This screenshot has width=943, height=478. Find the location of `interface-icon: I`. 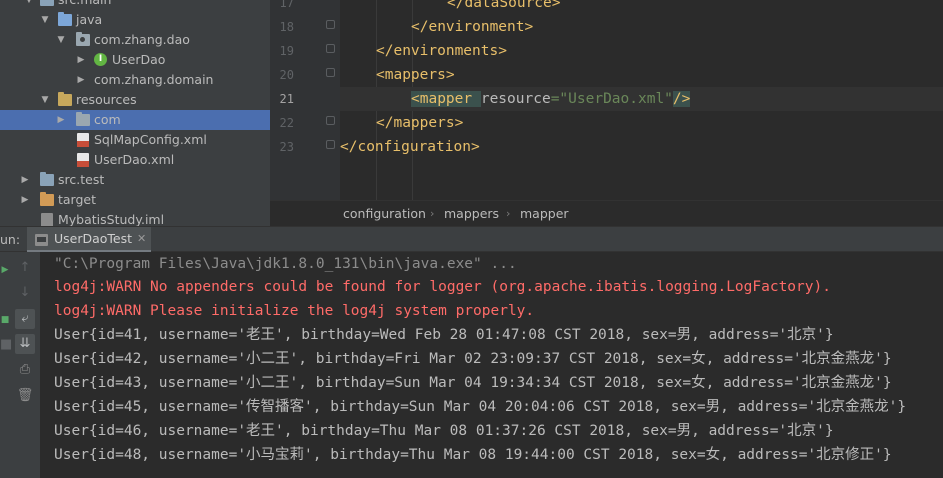

interface-icon: I is located at coordinates (100, 59).